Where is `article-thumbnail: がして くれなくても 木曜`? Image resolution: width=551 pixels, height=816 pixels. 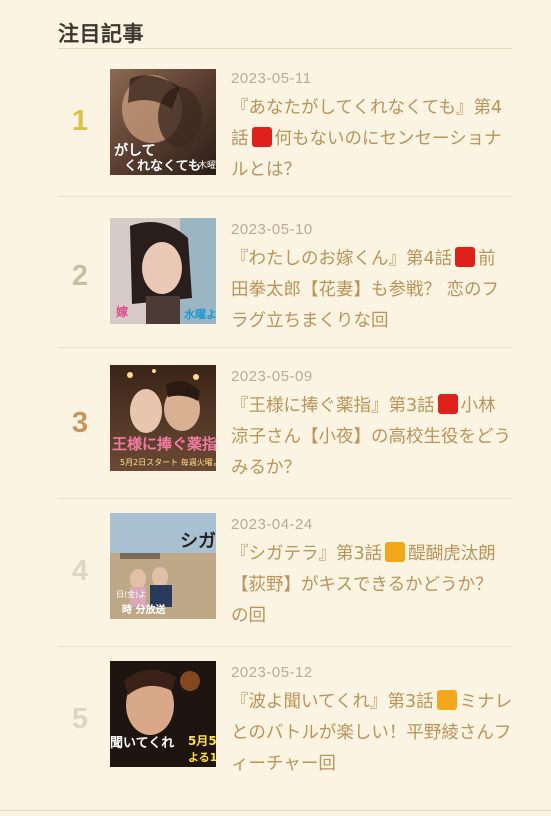 article-thumbnail: がして くれなくても 木曜 is located at coordinates (163, 122).